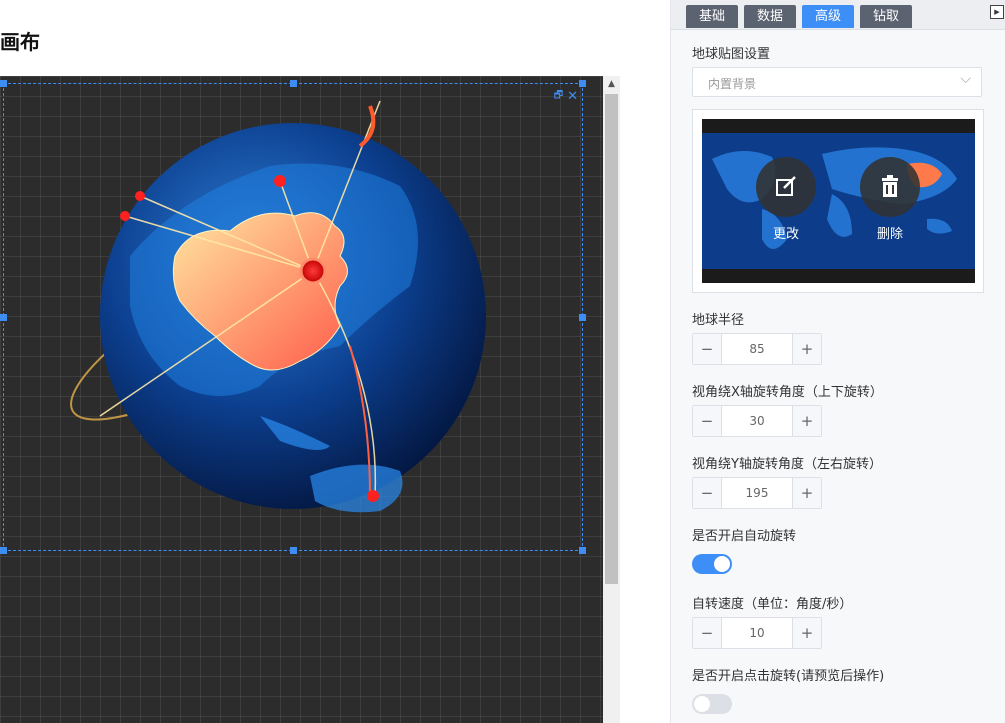 The image size is (1005, 723). What do you see at coordinates (787, 392) in the screenshot?
I see `x-angle-label: 视角绕X轴旋转角度（上下旋转）` at bounding box center [787, 392].